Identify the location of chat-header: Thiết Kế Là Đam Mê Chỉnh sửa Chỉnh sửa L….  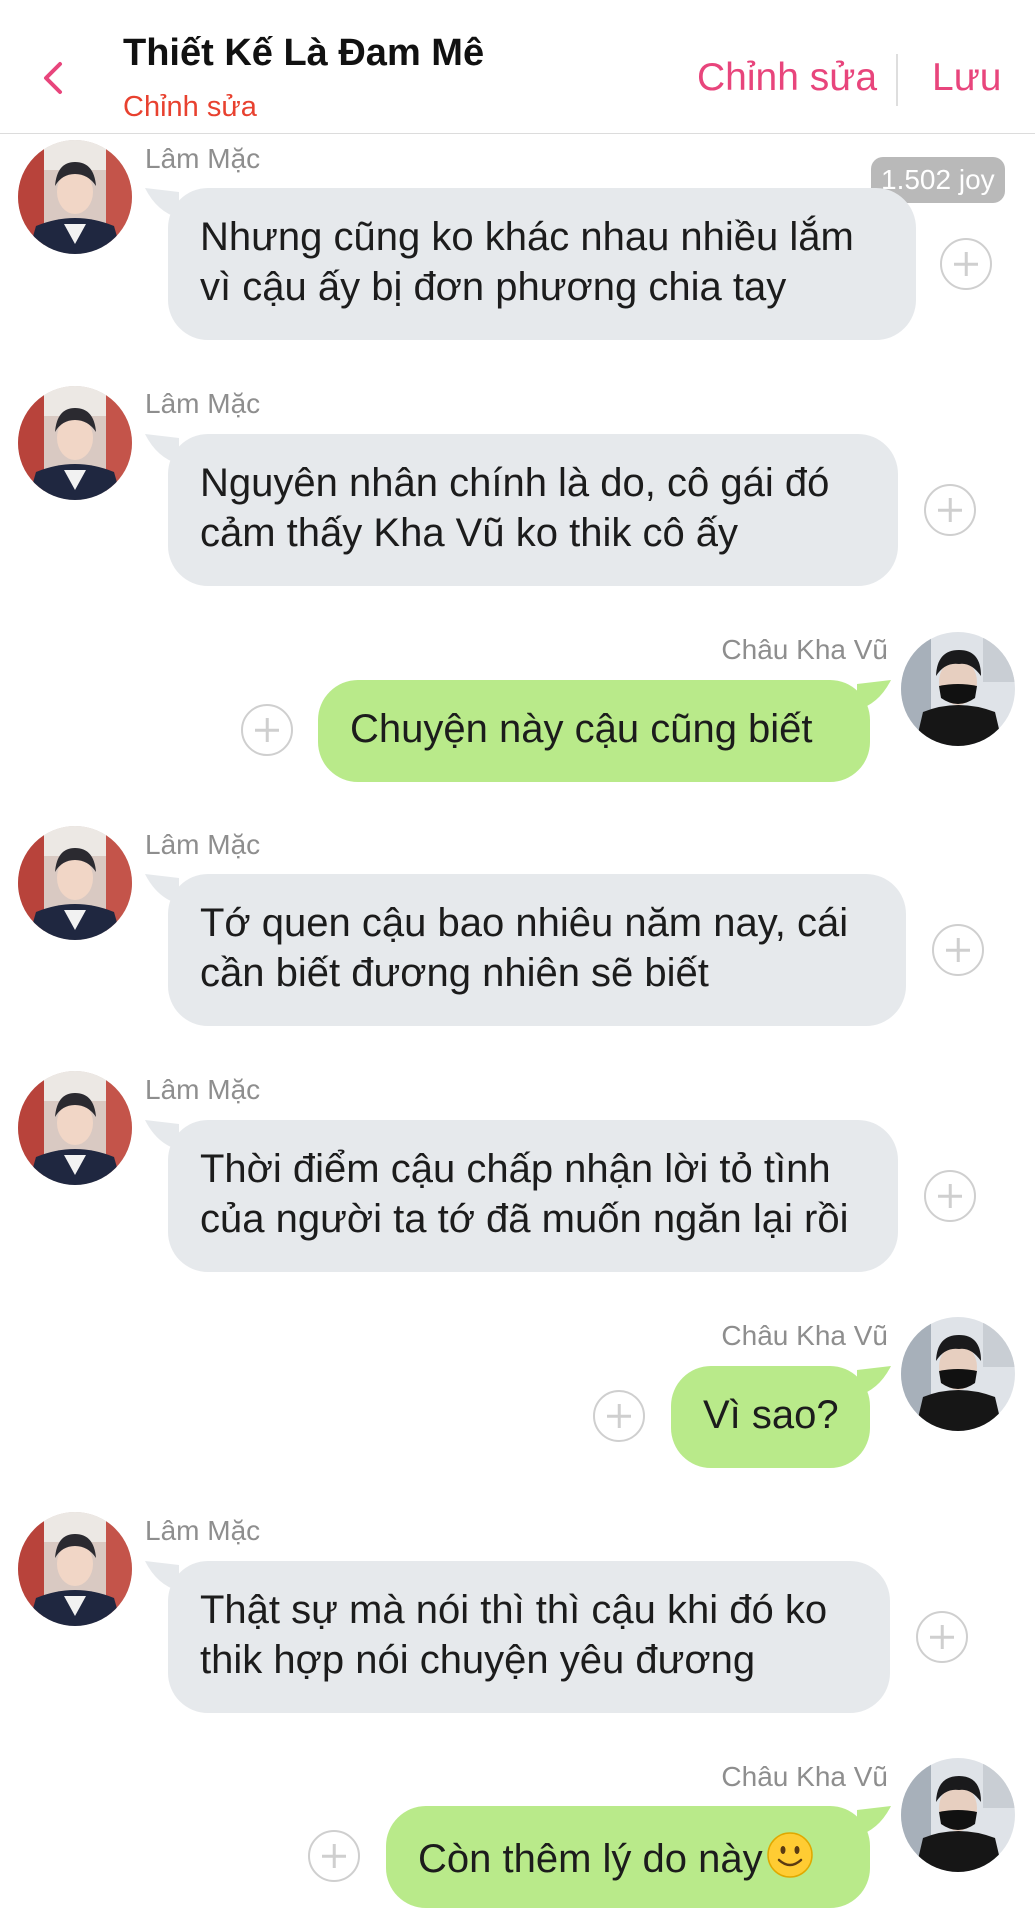
(517, 67).